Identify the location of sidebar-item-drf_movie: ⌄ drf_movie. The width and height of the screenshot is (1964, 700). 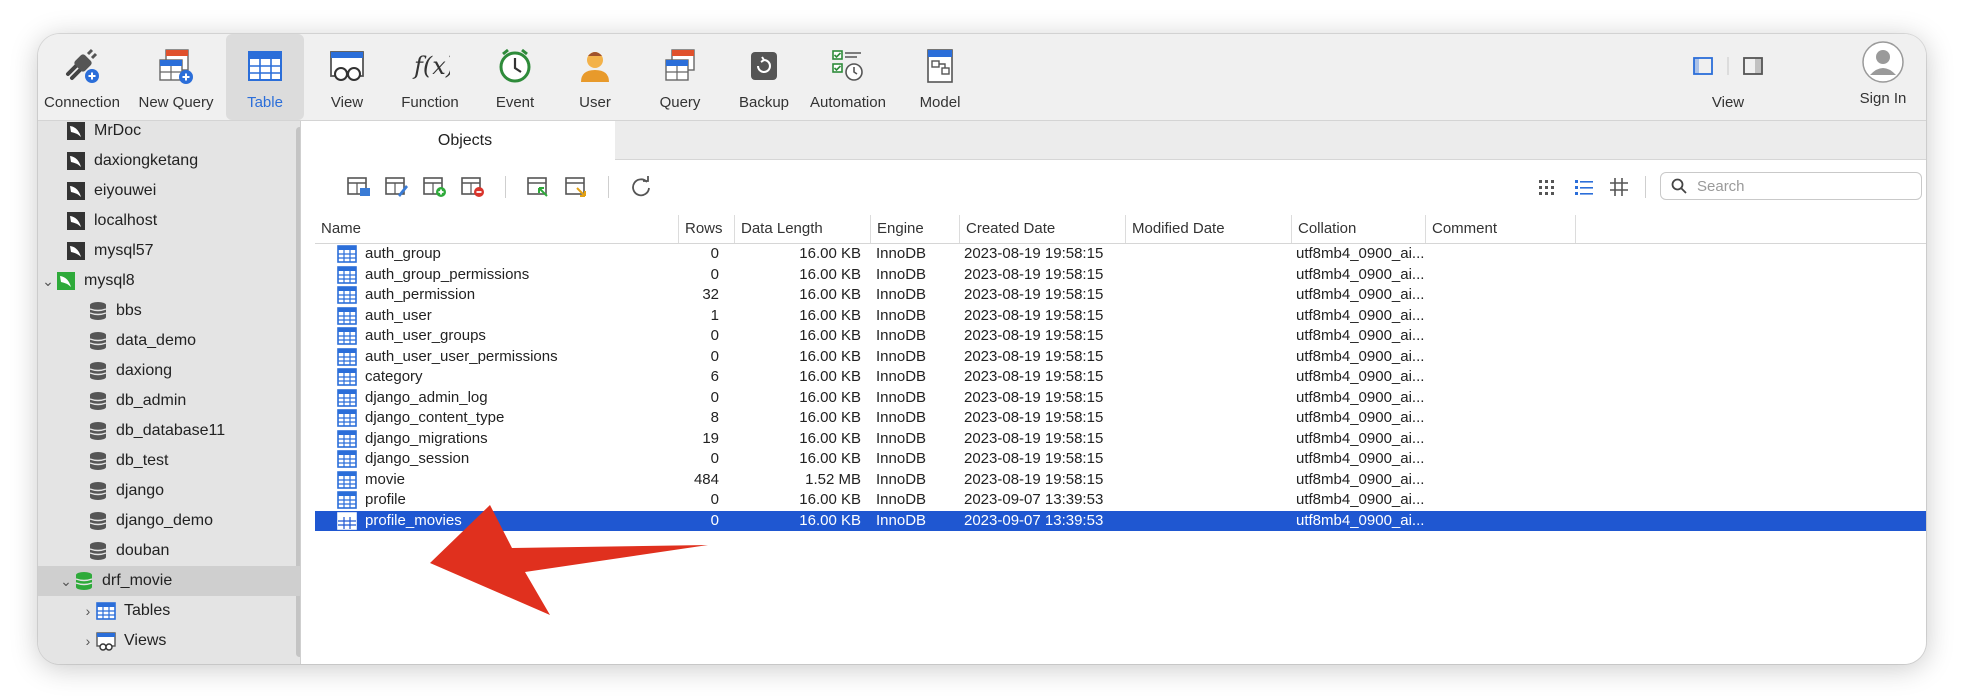
(169, 581).